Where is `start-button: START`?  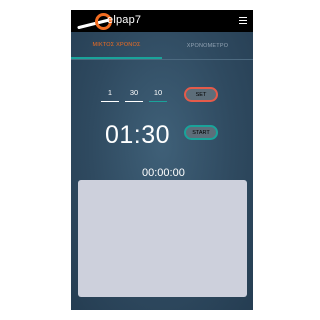
start-button: START is located at coordinates (201, 132).